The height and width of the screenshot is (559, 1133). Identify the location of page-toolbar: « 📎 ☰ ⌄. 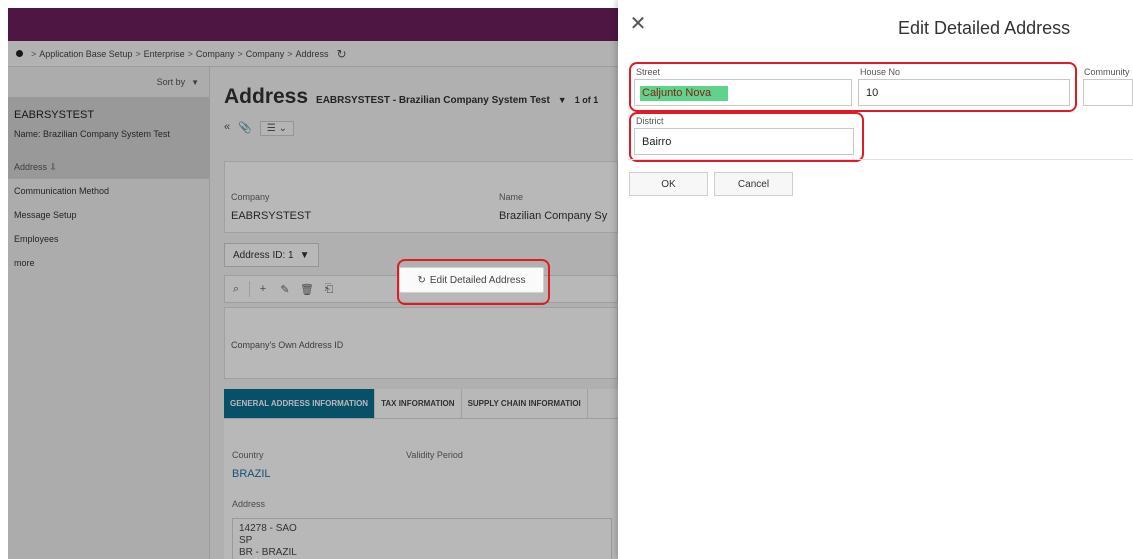
(259, 128).